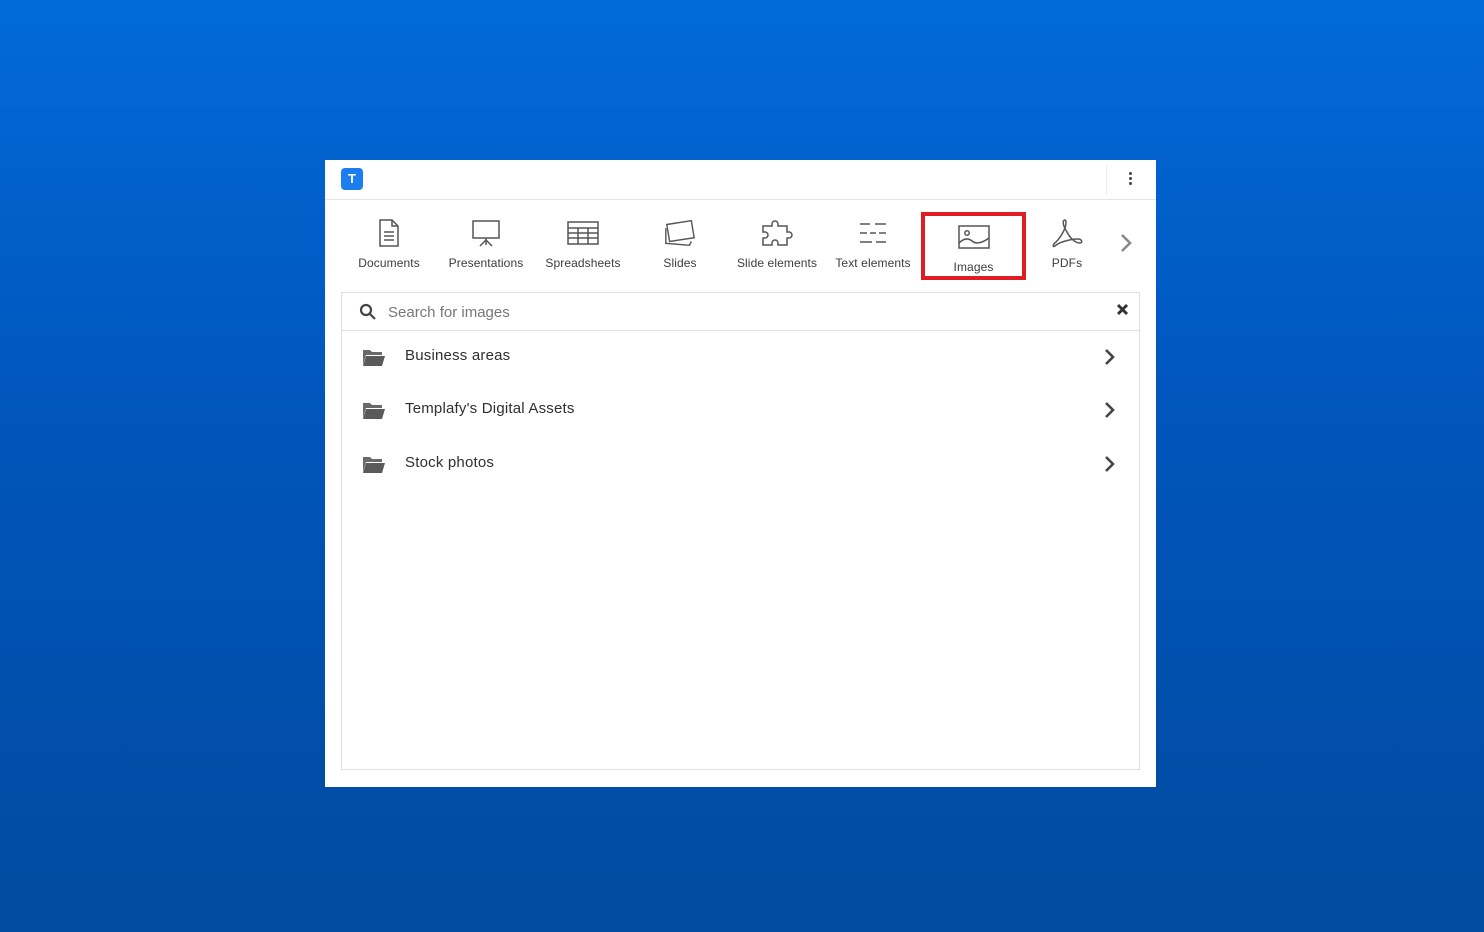 Image resolution: width=1484 pixels, height=932 pixels. What do you see at coordinates (740, 464) in the screenshot?
I see `folder-row-stock-photos: Stock photos` at bounding box center [740, 464].